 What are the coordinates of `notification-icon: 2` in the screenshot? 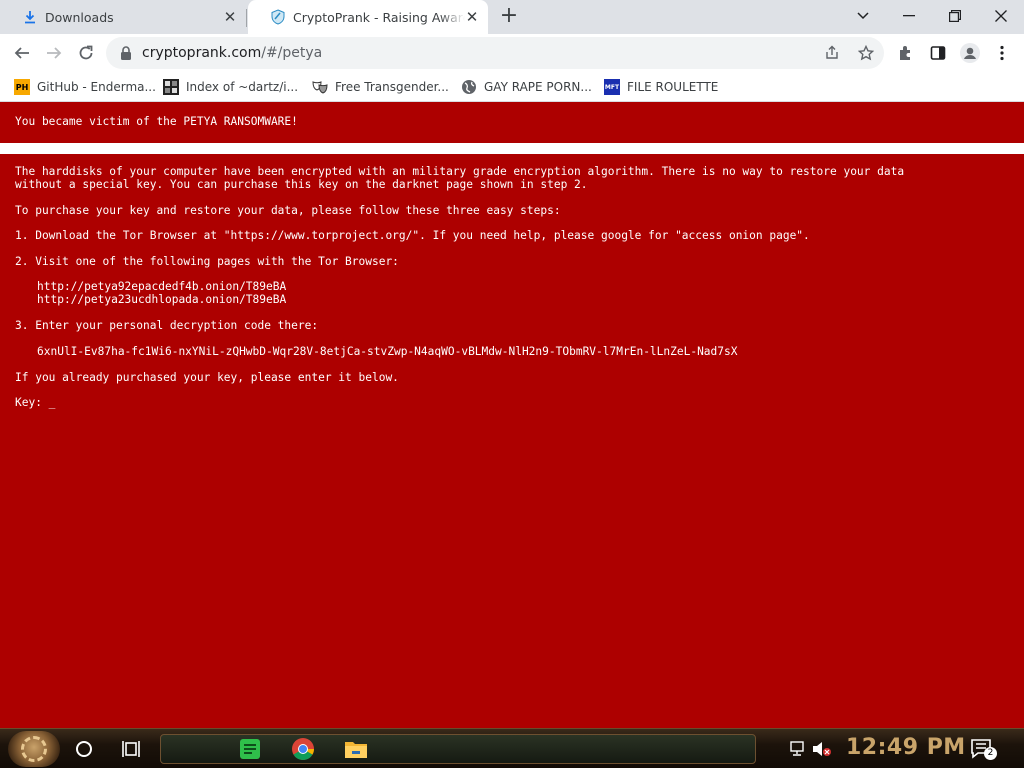 It's located at (983, 749).